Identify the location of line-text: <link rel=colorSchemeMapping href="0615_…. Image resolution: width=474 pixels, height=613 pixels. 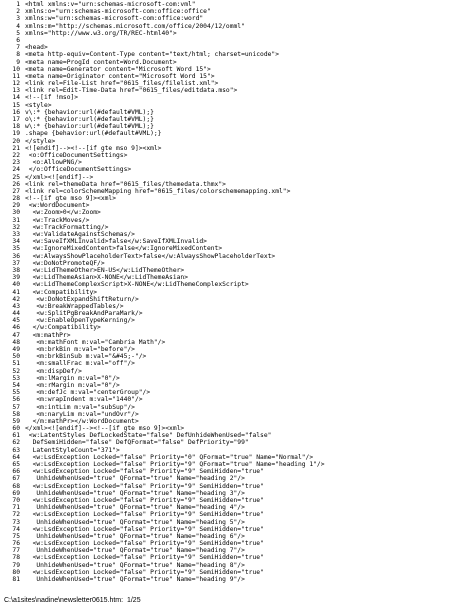
(158, 191).